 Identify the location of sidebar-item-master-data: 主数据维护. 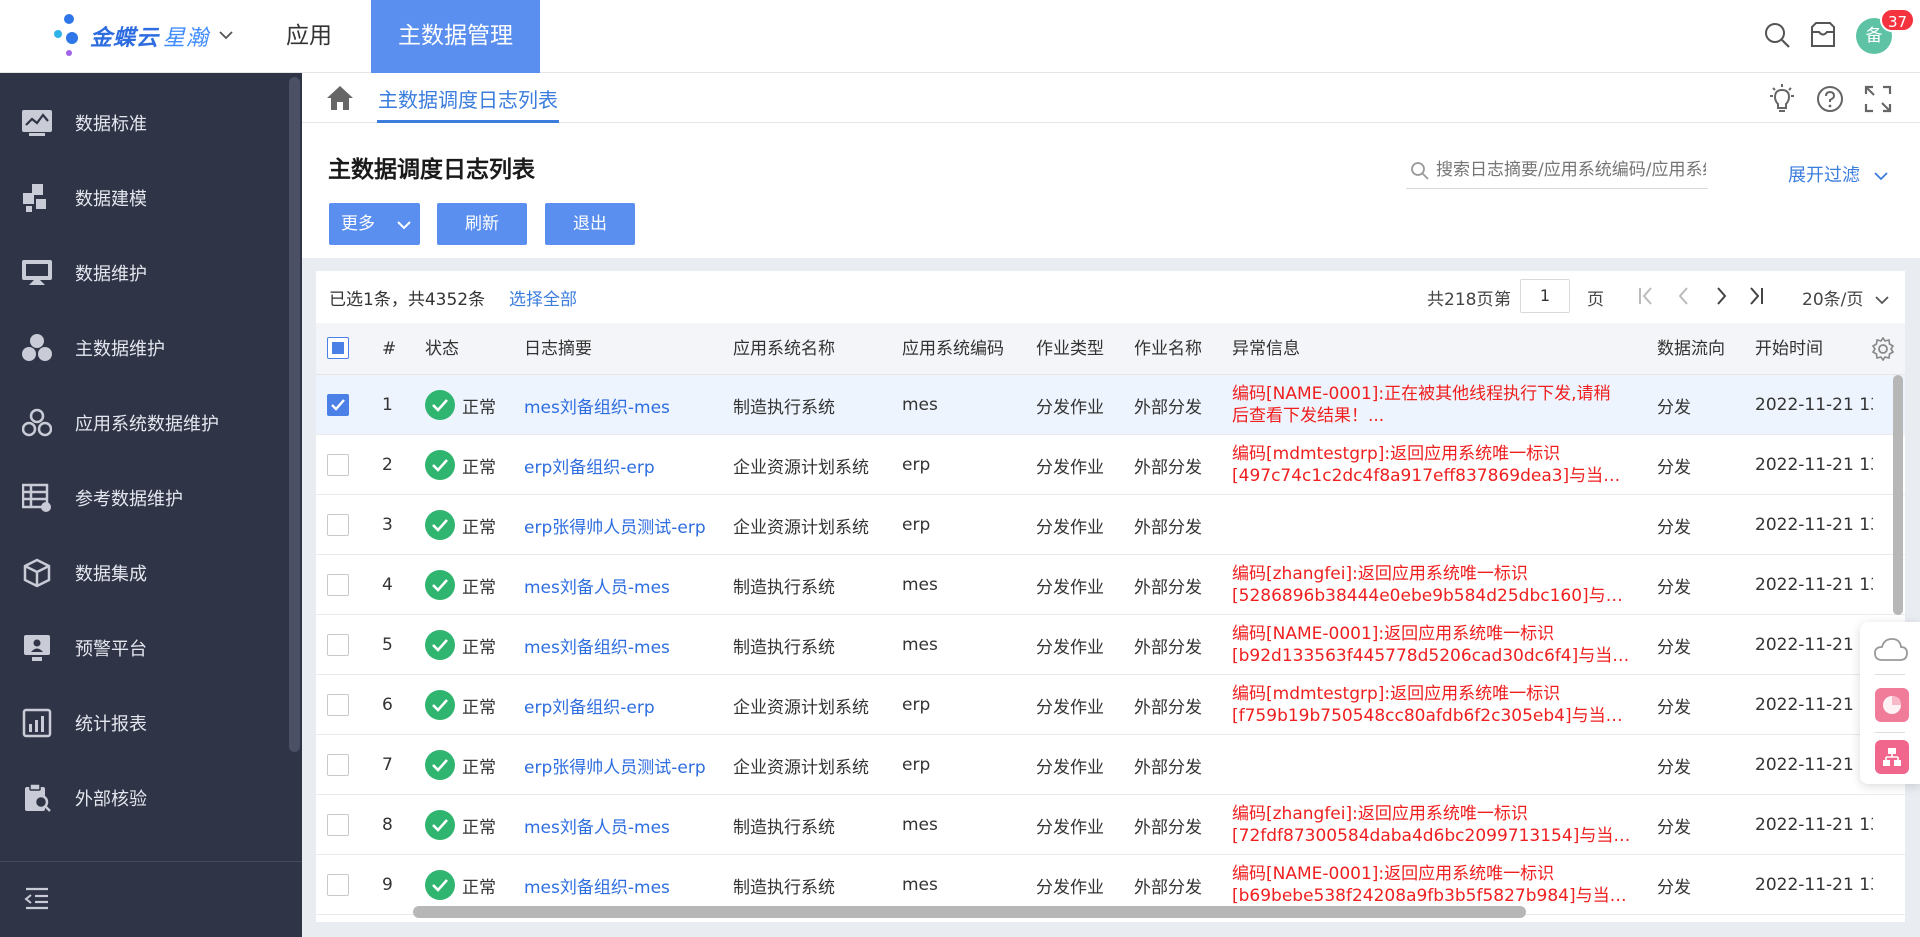
(144, 347).